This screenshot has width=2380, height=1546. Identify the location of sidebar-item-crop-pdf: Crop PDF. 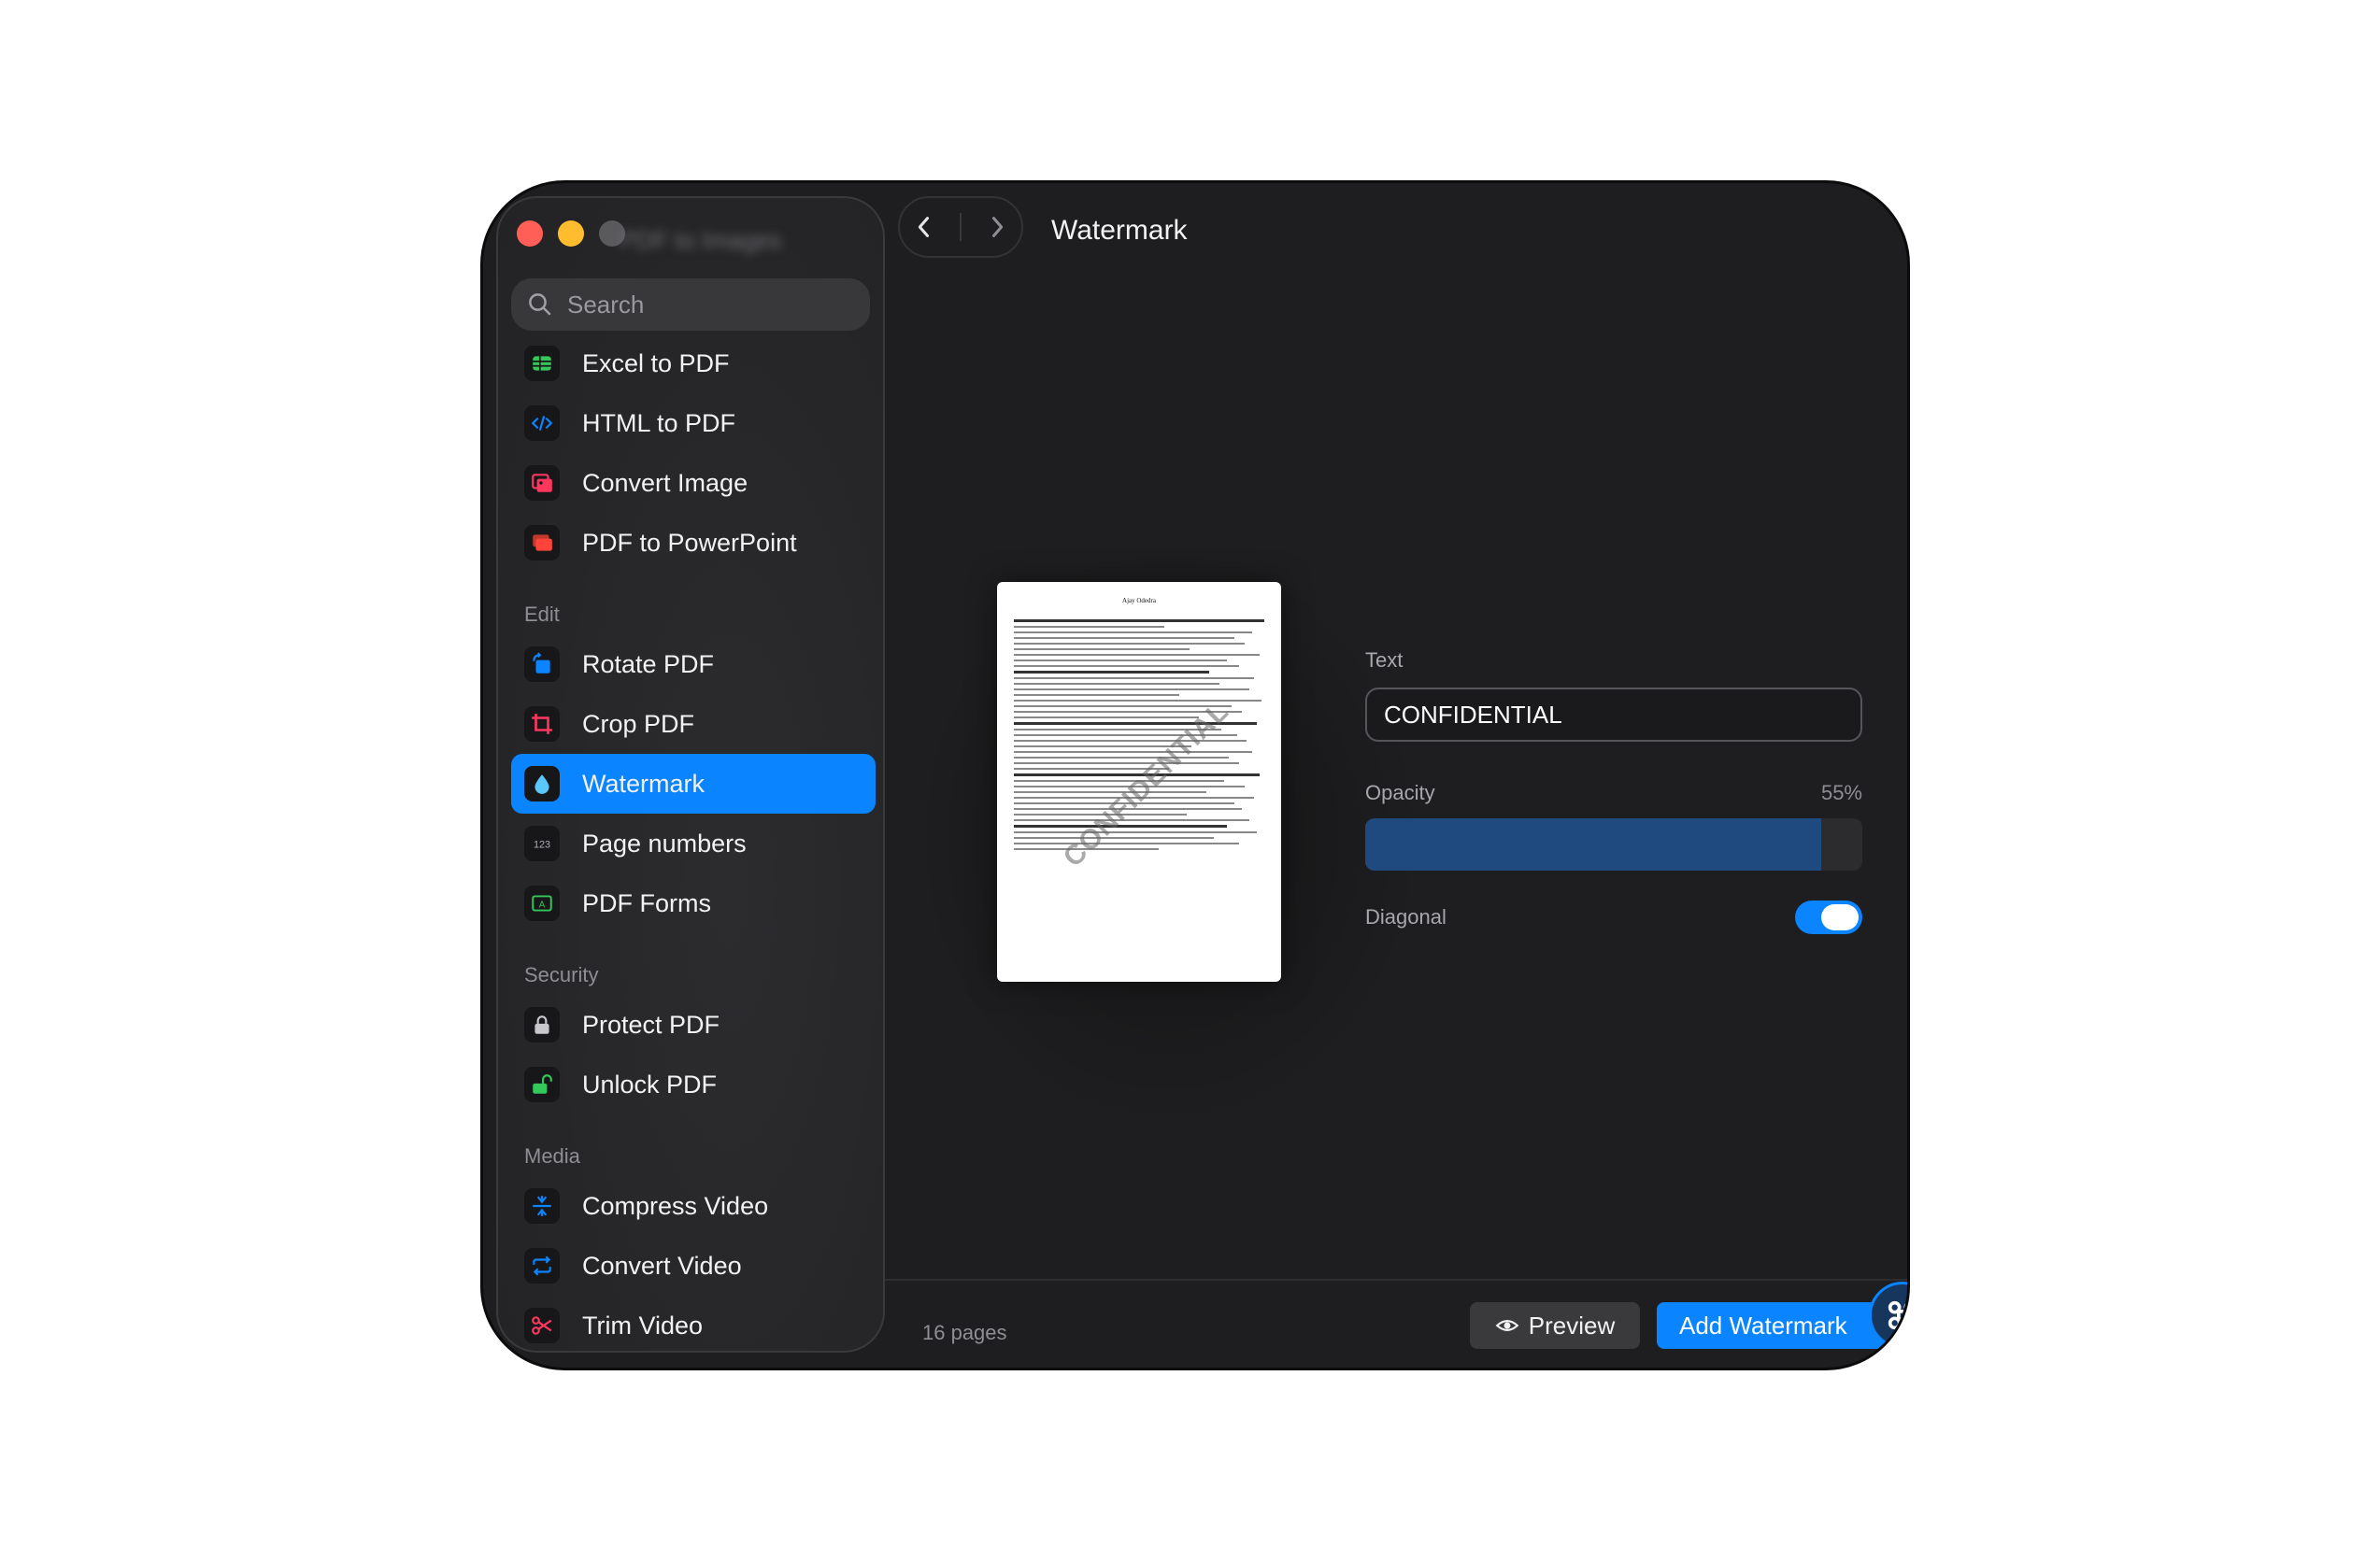
(693, 724).